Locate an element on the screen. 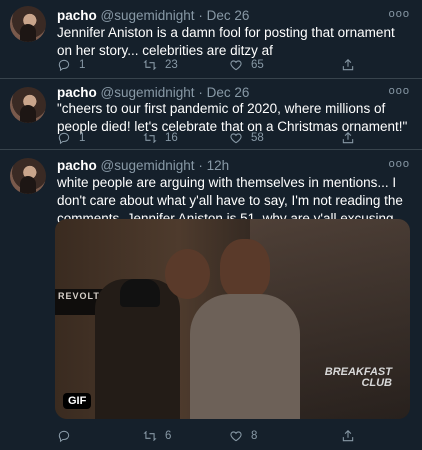 The image size is (422, 450). tweet-actions: 1 23 65 is located at coordinates (227, 66).